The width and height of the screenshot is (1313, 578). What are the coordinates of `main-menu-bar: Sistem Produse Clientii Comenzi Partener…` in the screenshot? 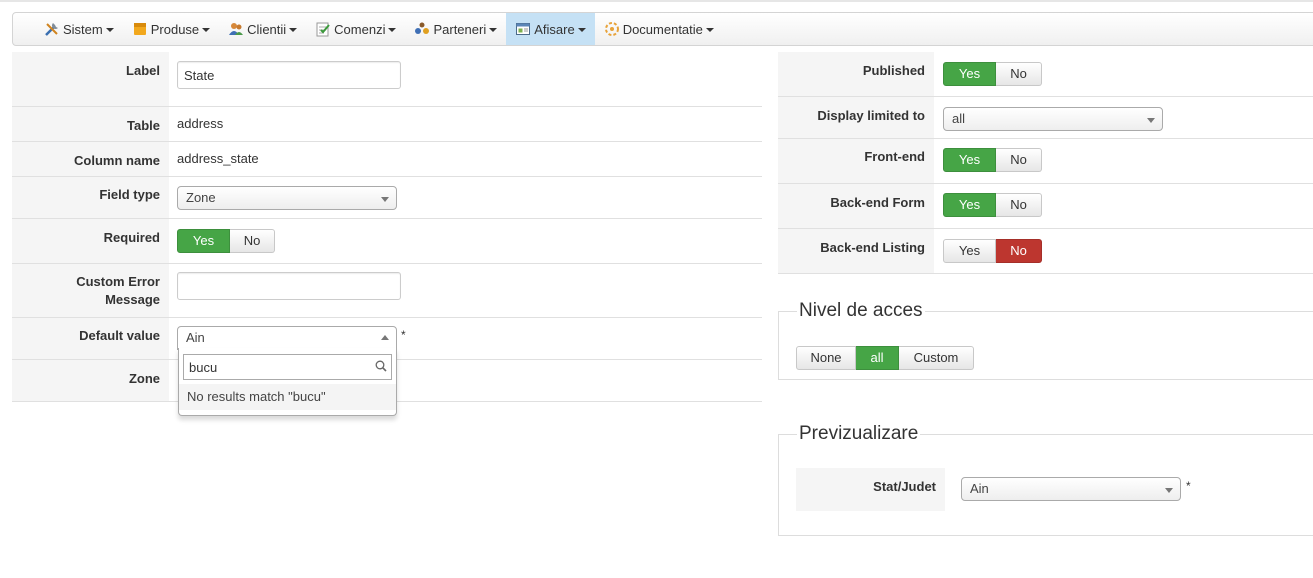 It's located at (662, 29).